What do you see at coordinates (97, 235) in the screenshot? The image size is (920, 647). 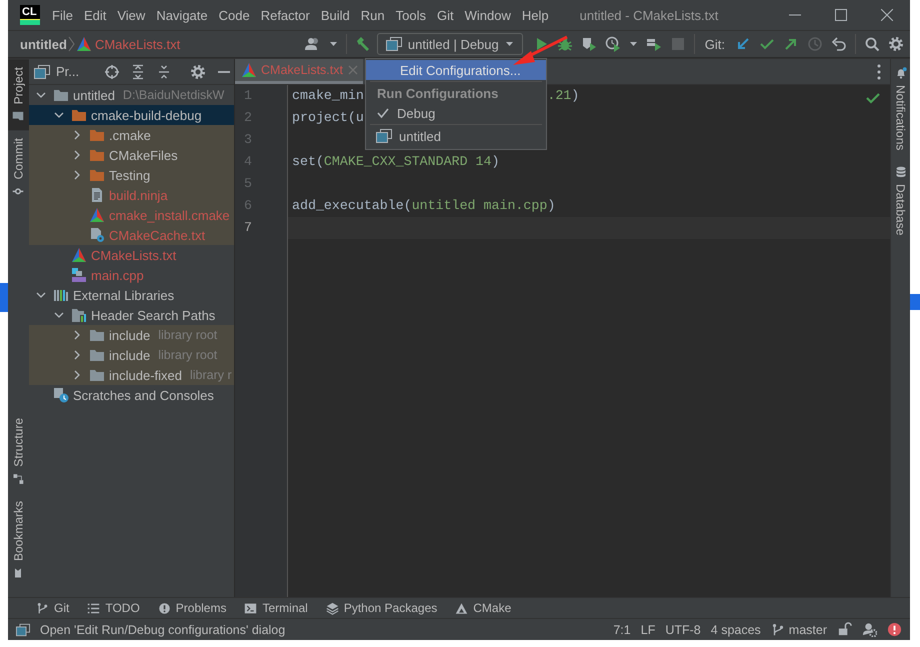 I see `document-gear-icon` at bounding box center [97, 235].